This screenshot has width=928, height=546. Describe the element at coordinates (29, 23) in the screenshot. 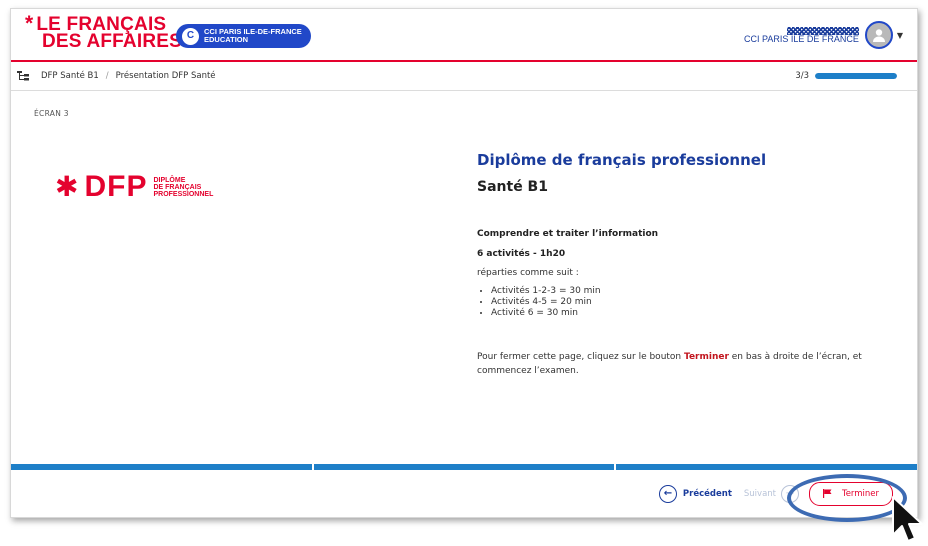

I see `star-icon: *` at that location.